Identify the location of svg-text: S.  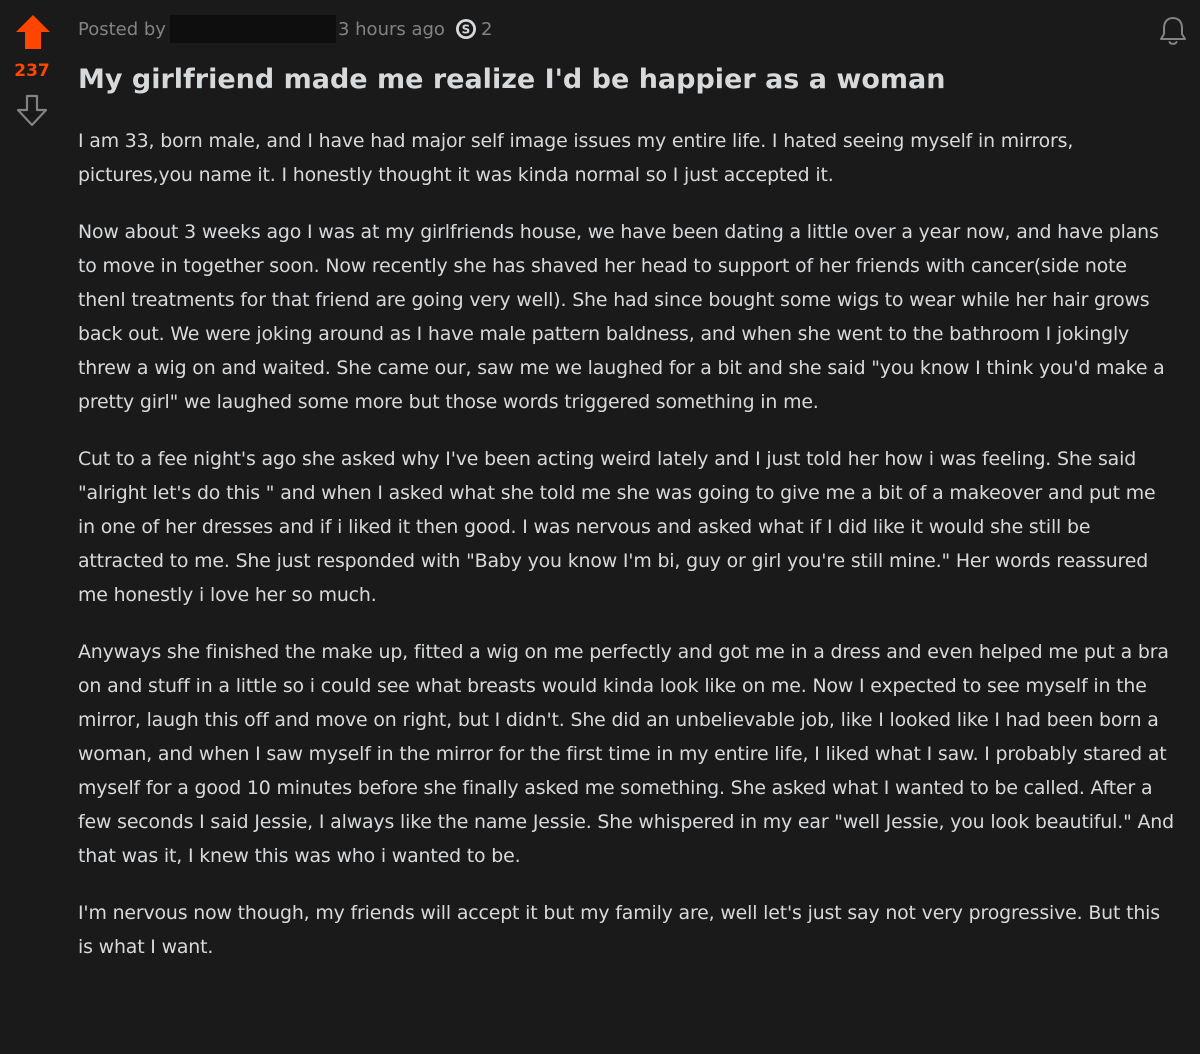
(466, 30).